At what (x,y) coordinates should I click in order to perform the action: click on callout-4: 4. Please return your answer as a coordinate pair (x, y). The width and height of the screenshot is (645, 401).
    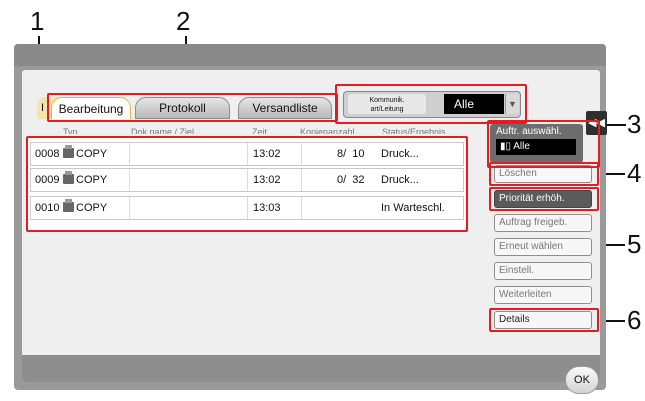
    Looking at the image, I should click on (634, 173).